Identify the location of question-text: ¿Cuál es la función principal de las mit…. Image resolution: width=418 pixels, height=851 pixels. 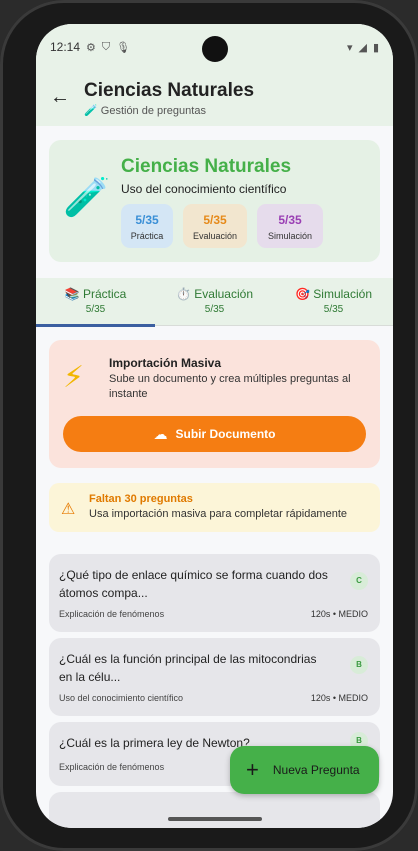
(188, 668).